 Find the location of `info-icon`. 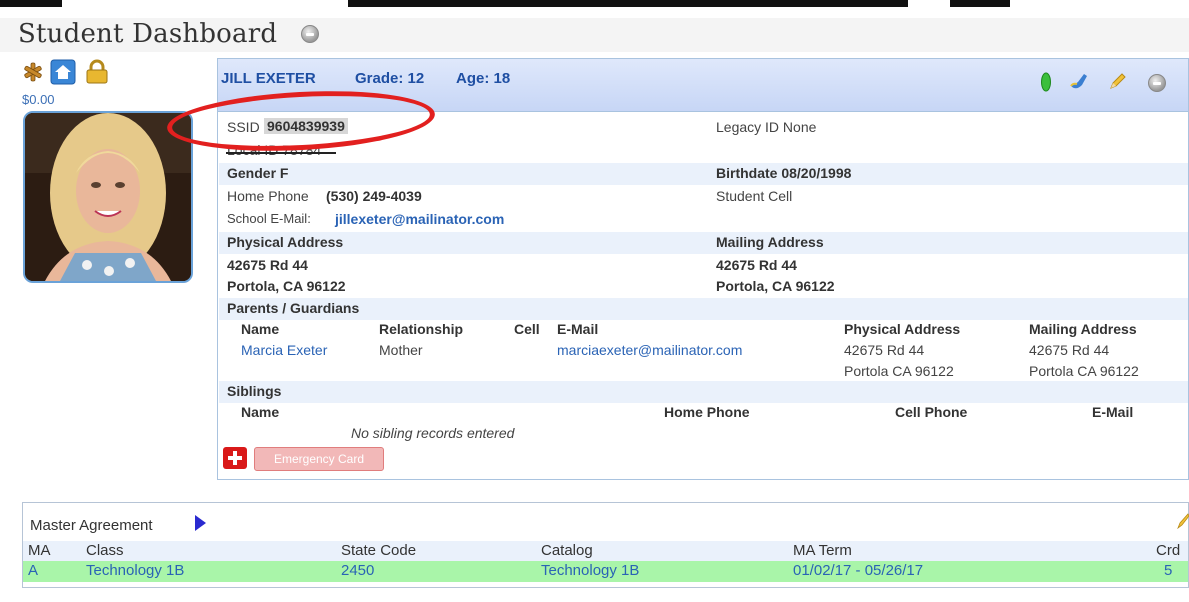

info-icon is located at coordinates (1157, 83).